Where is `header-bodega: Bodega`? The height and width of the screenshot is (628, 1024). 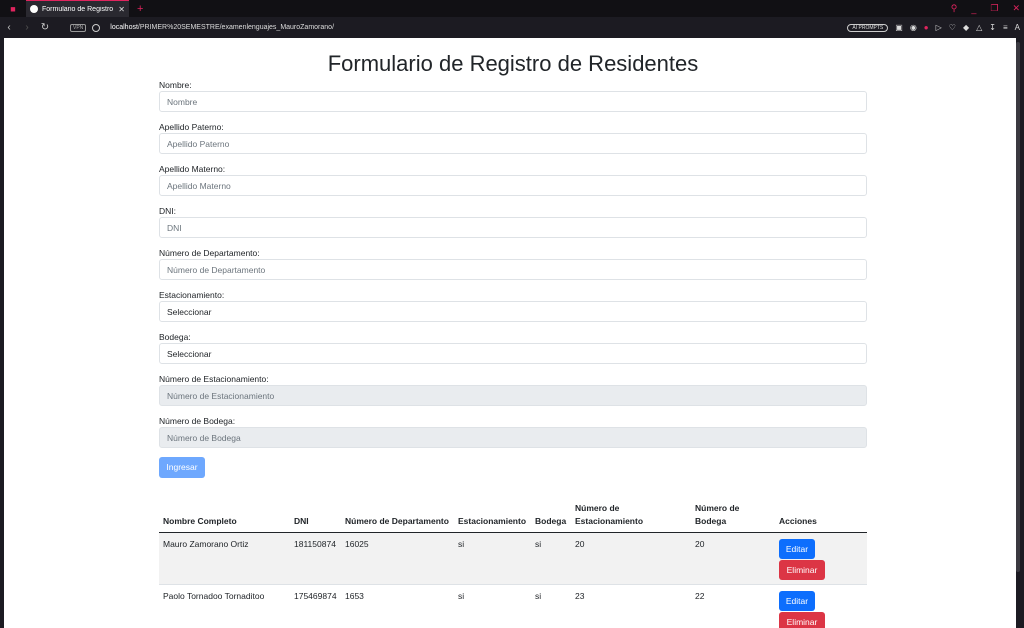
header-bodega: Bodega is located at coordinates (551, 517).